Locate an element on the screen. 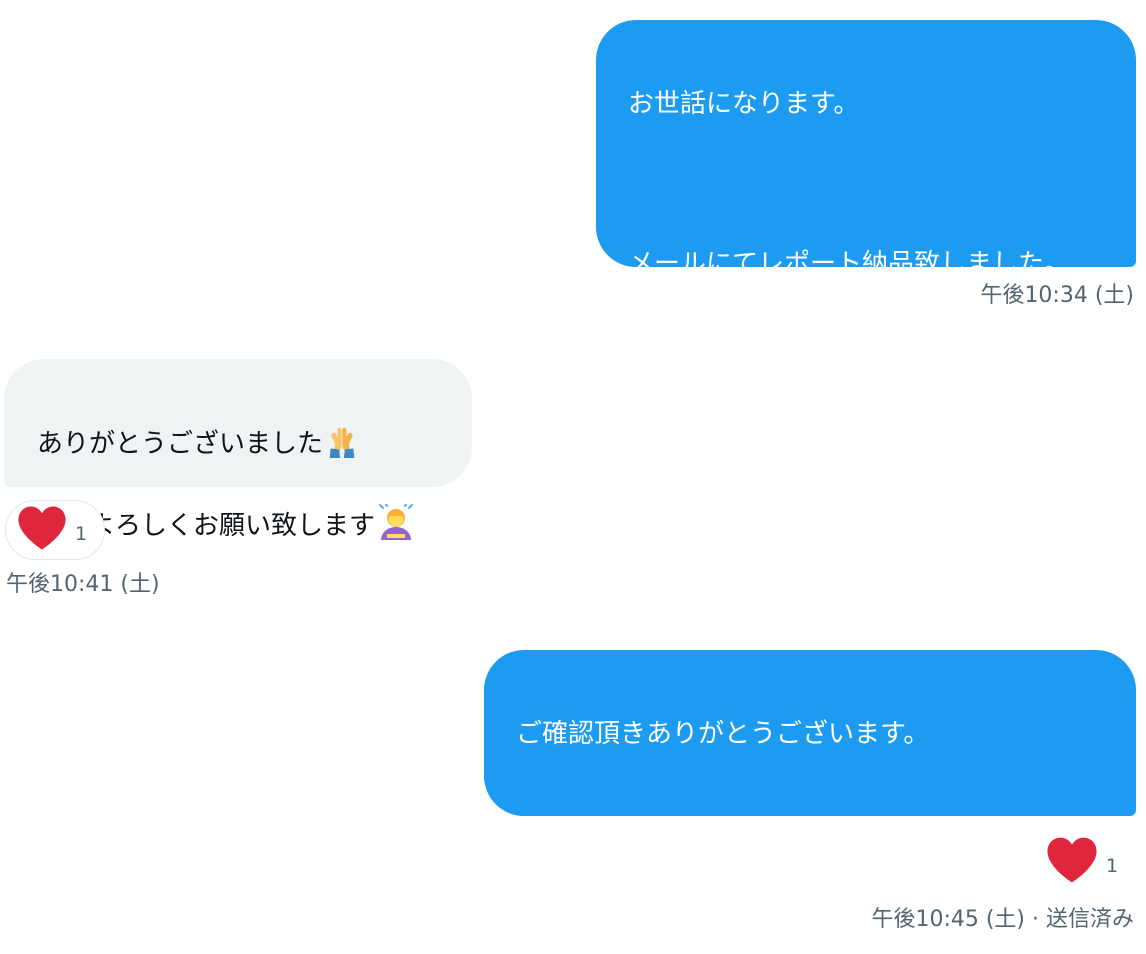 This screenshot has width=1146, height=954. message-text-line: ありがとうございました is located at coordinates (180, 444).